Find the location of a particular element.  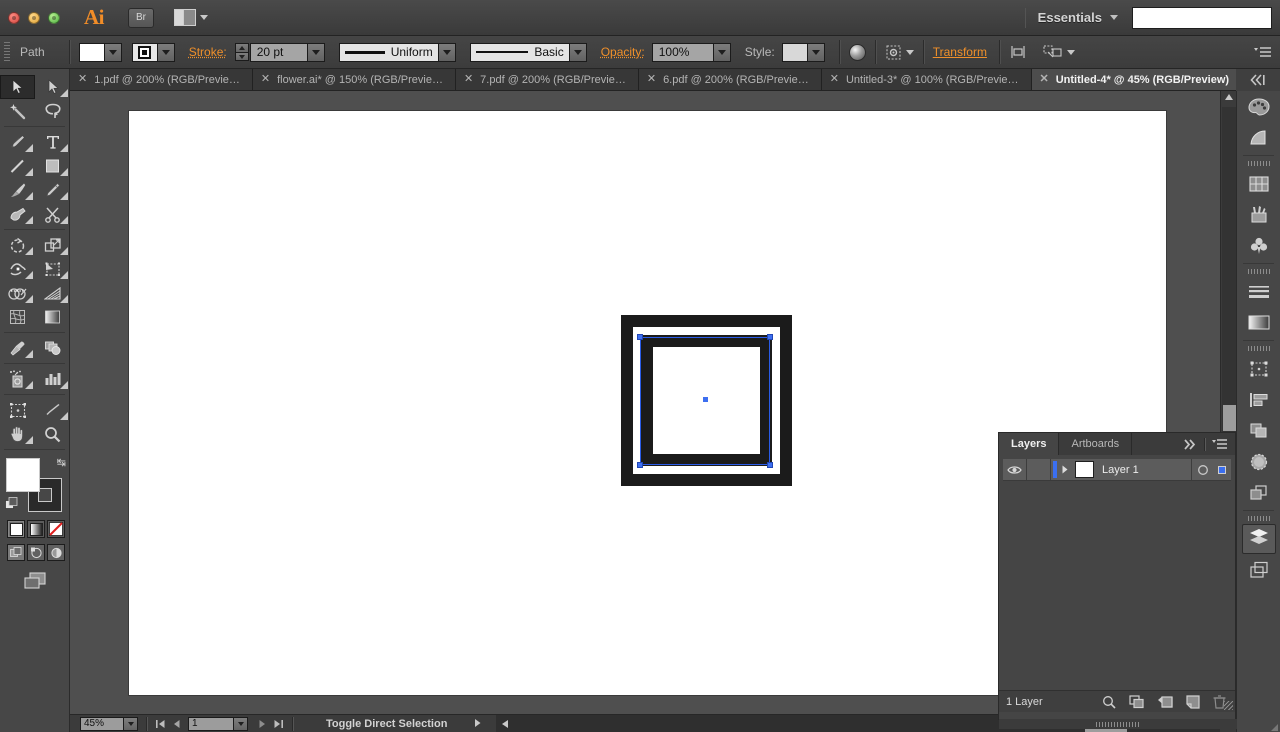

blob-brush-tool is located at coordinates (17, 214).